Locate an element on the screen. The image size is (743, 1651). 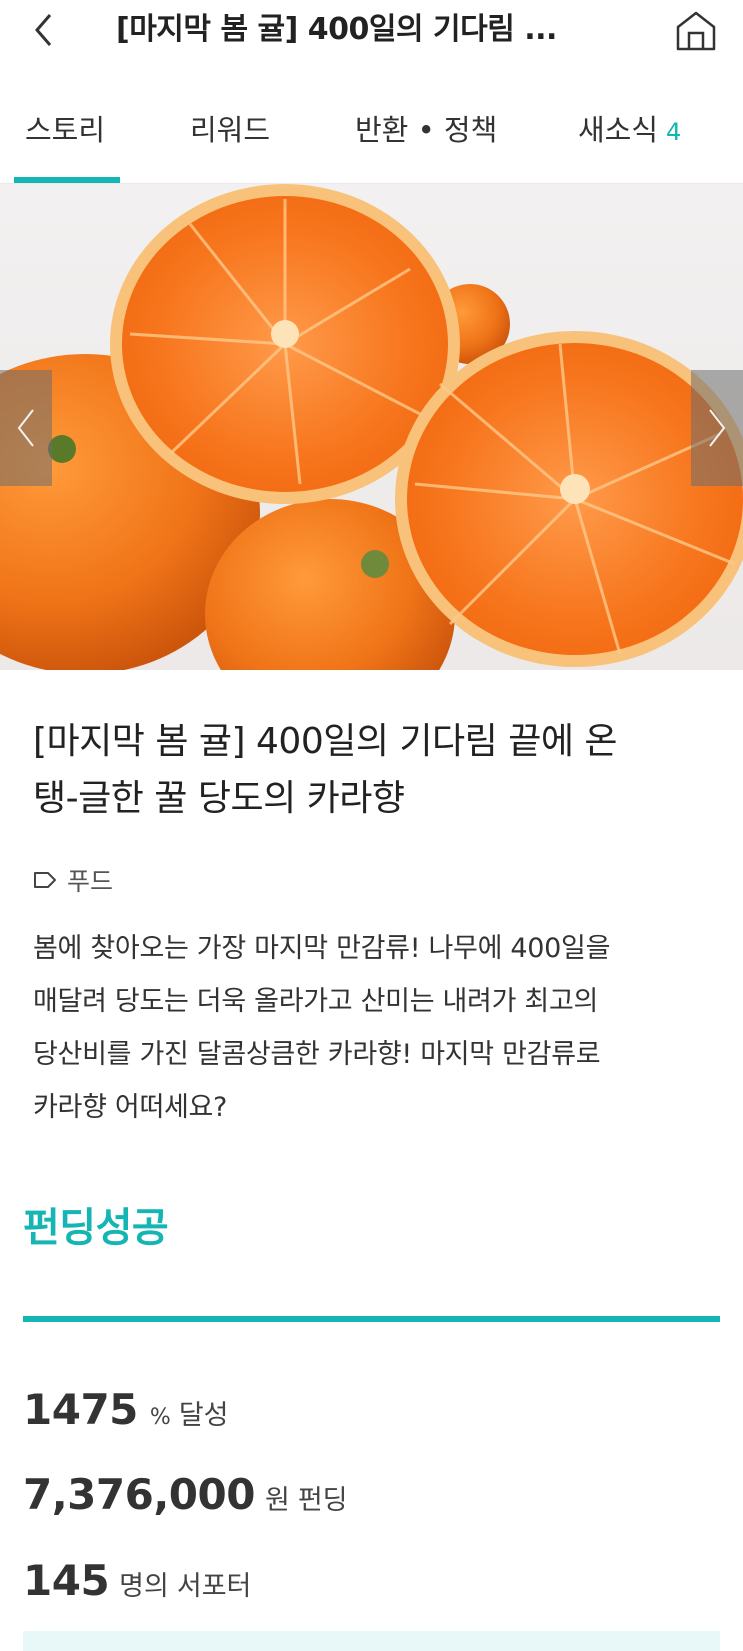
tag-icon is located at coordinates (45, 880).